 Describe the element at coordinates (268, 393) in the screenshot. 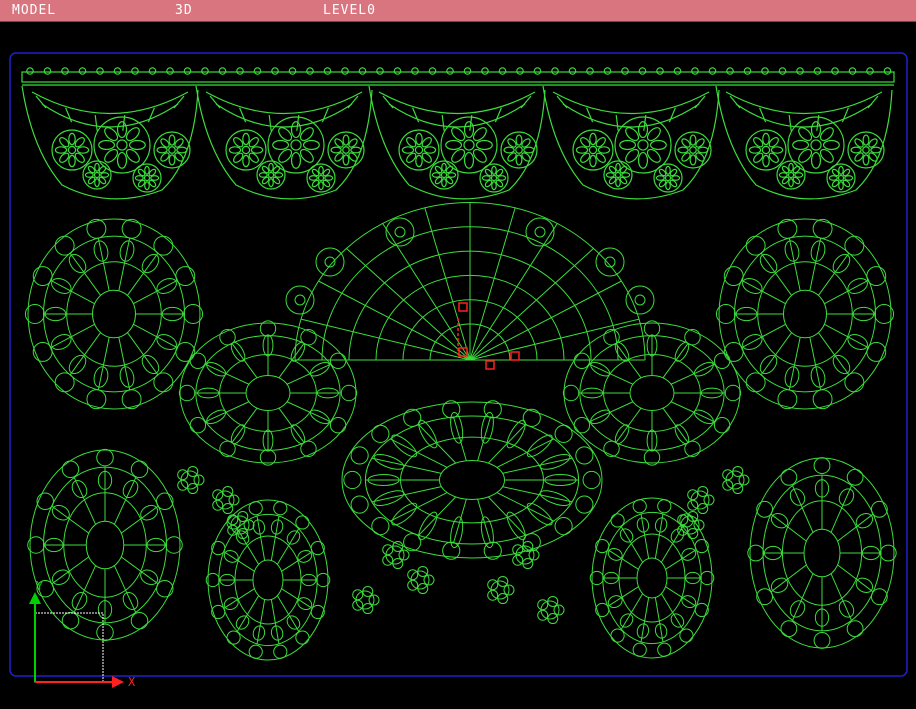

I see `lace-motif-left-wing` at that location.